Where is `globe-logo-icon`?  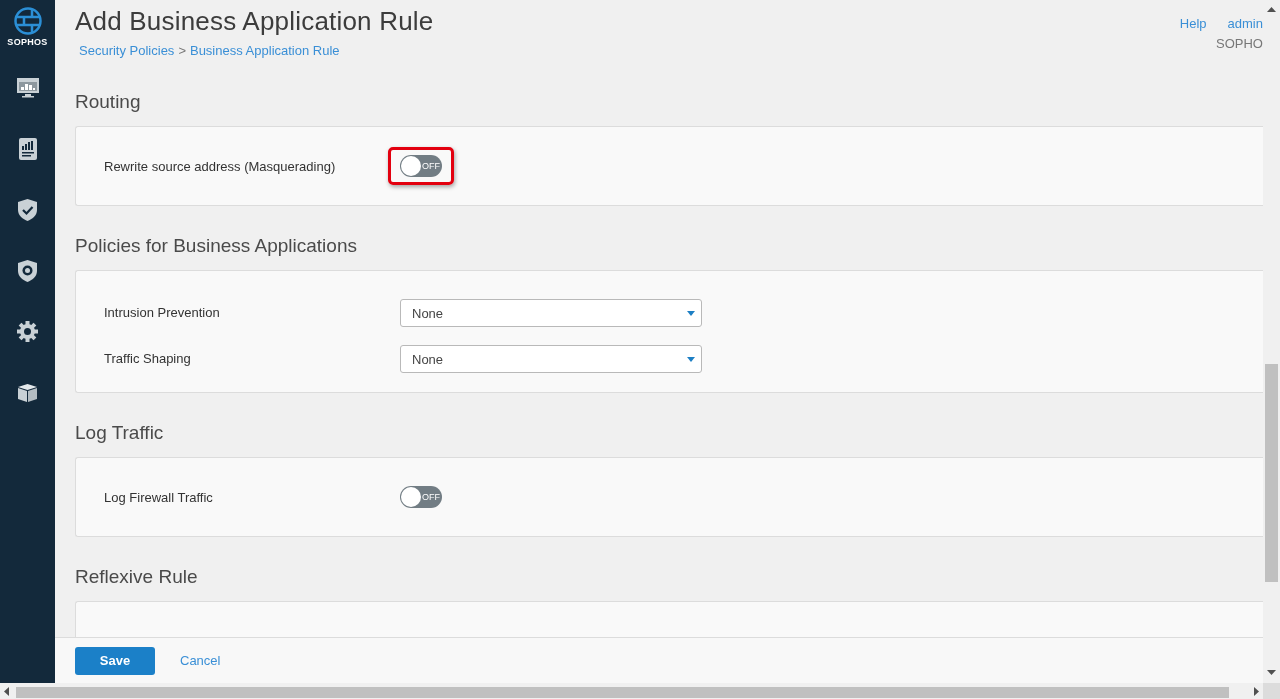 globe-logo-icon is located at coordinates (27, 21).